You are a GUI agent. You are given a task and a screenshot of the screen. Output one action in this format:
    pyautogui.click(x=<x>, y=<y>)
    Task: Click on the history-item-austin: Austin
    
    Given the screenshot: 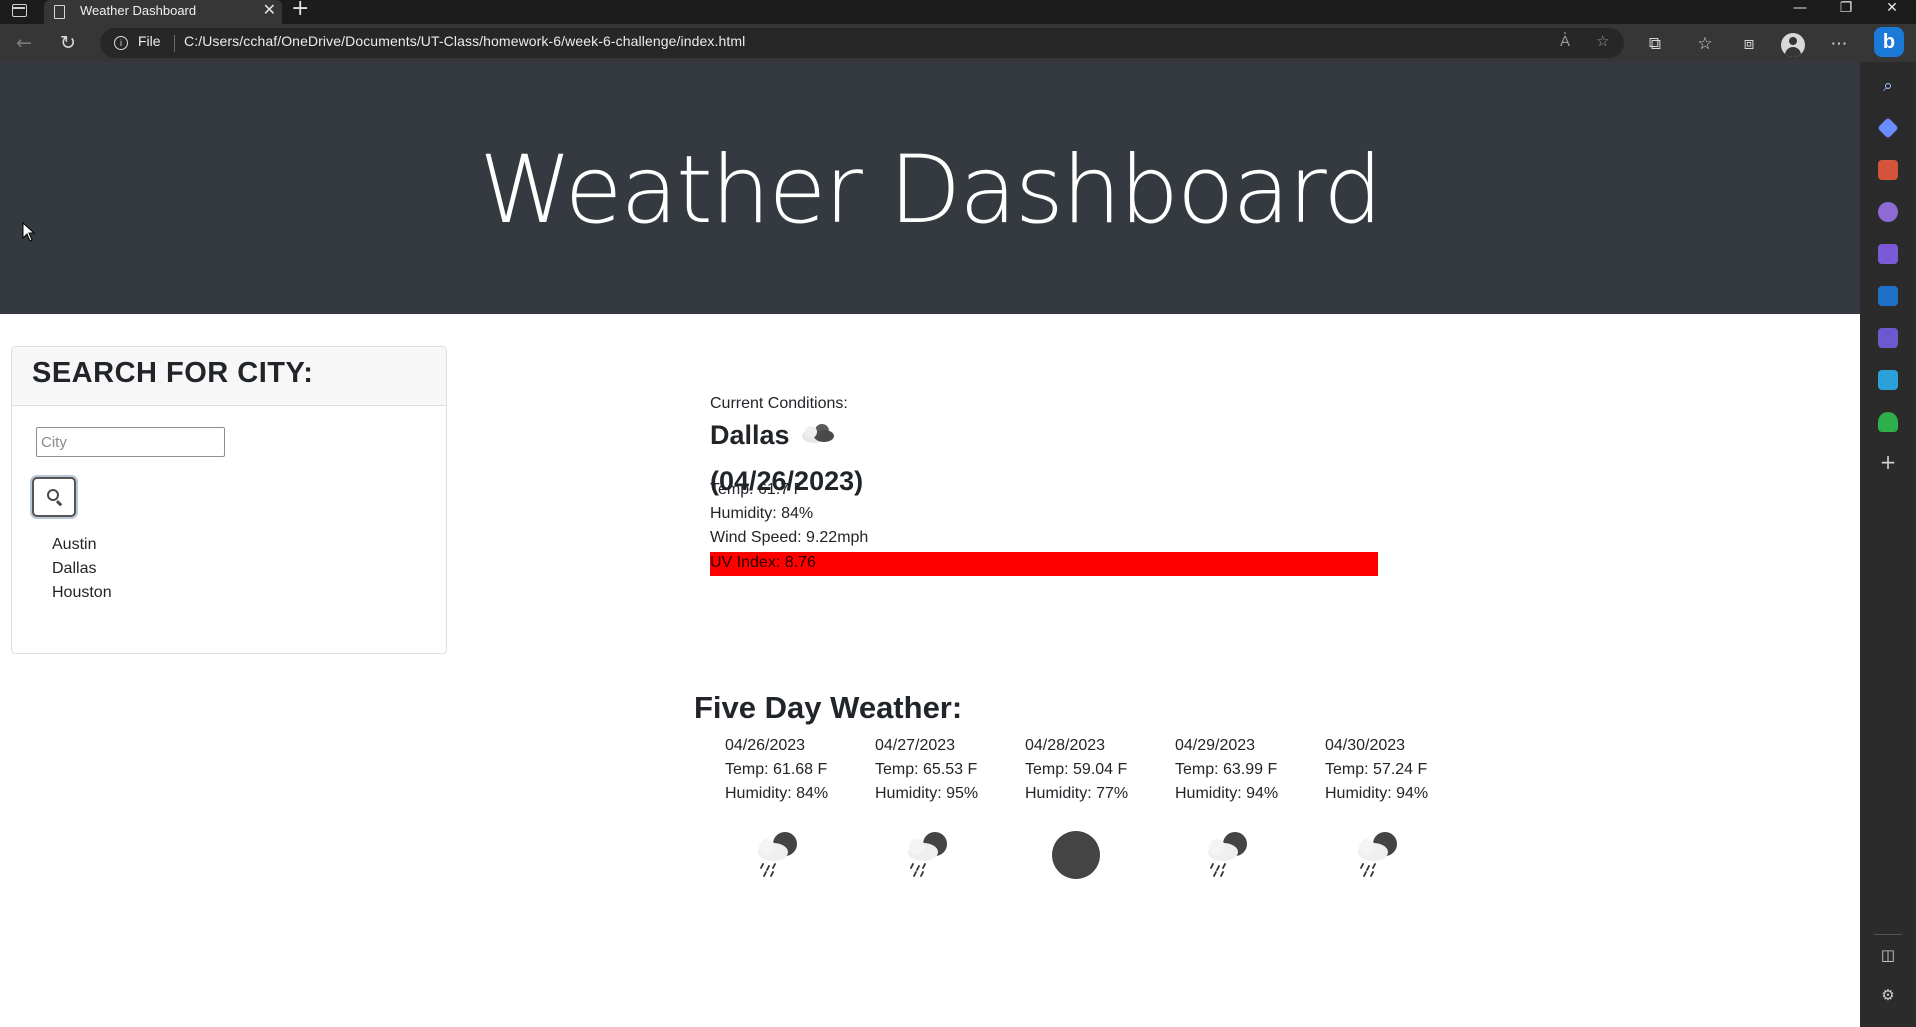 What is the action you would take?
    pyautogui.click(x=82, y=545)
    